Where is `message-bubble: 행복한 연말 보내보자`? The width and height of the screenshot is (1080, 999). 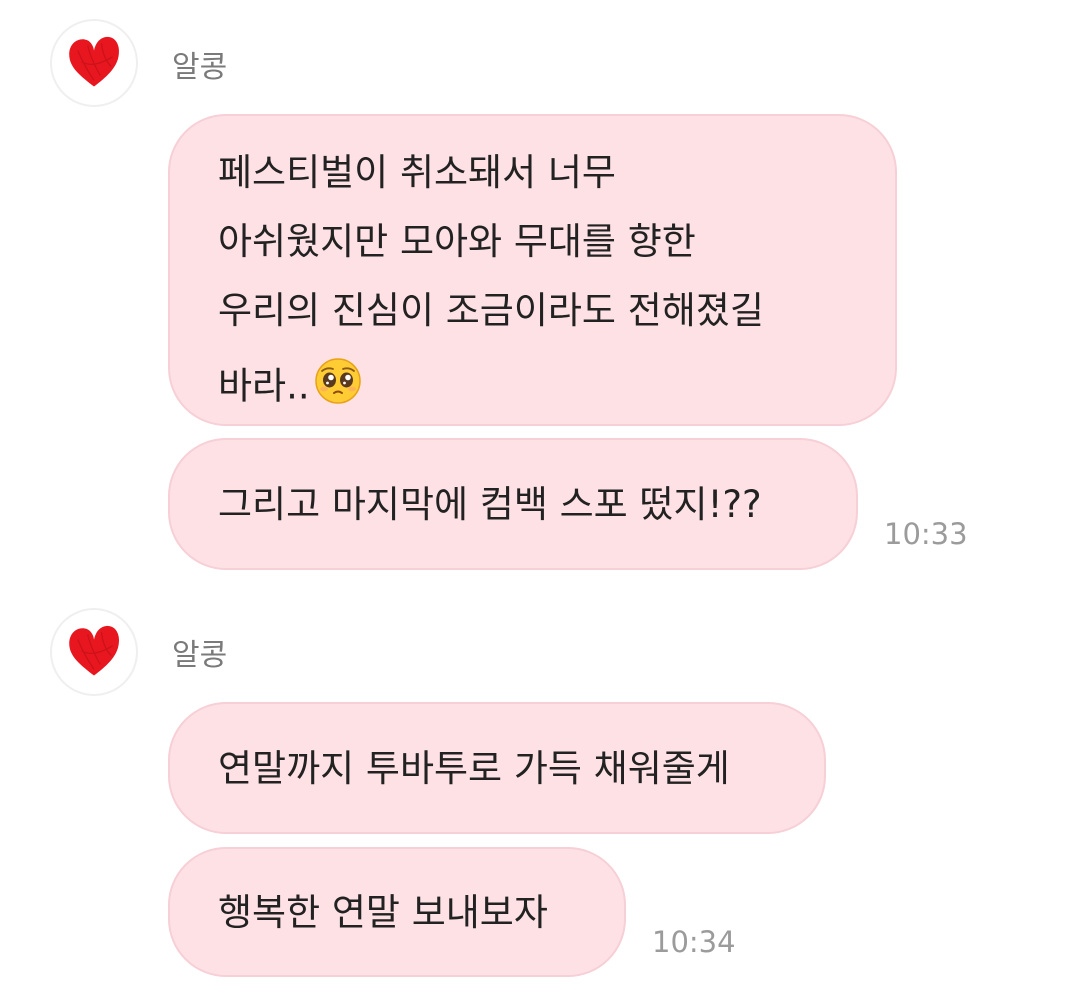 message-bubble: 행복한 연말 보내보자 is located at coordinates (397, 912).